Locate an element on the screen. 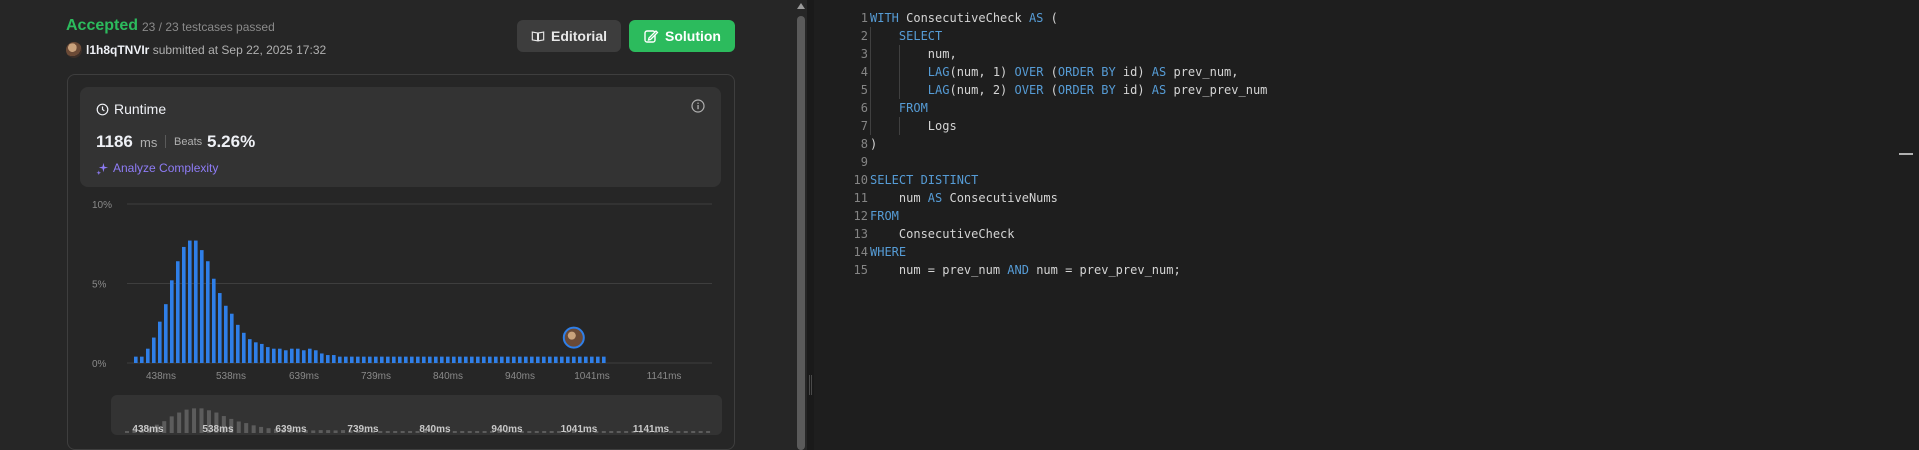  scrollbar-thumb is located at coordinates (801, 233).